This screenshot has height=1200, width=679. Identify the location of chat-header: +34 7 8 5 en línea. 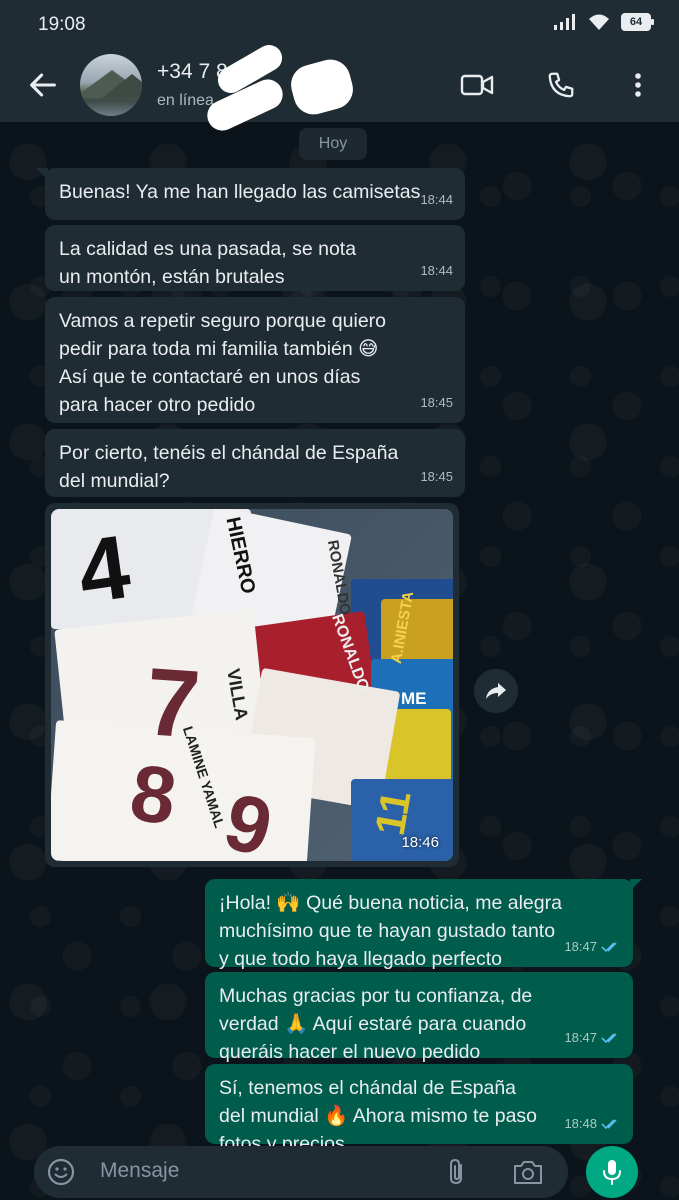
(339, 88).